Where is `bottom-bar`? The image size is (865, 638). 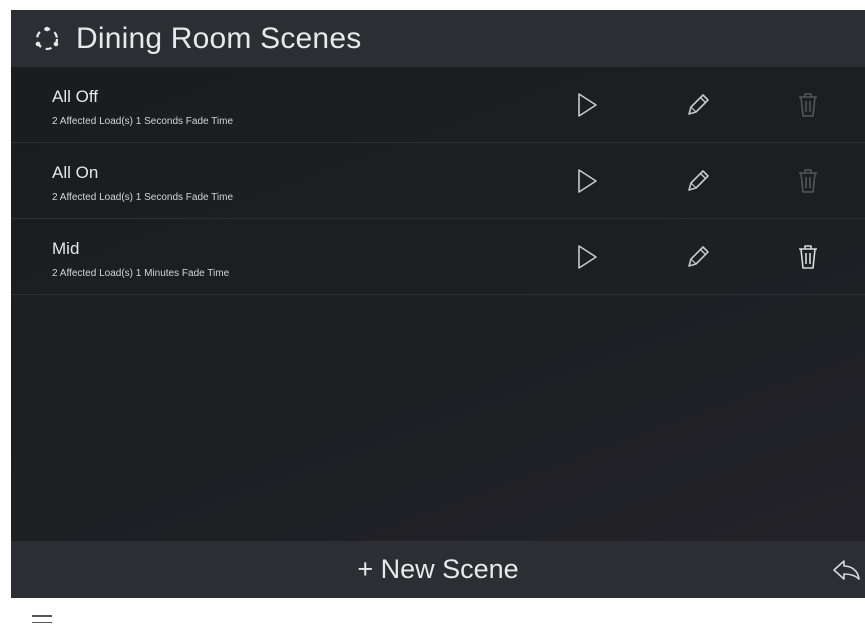 bottom-bar is located at coordinates (432, 618).